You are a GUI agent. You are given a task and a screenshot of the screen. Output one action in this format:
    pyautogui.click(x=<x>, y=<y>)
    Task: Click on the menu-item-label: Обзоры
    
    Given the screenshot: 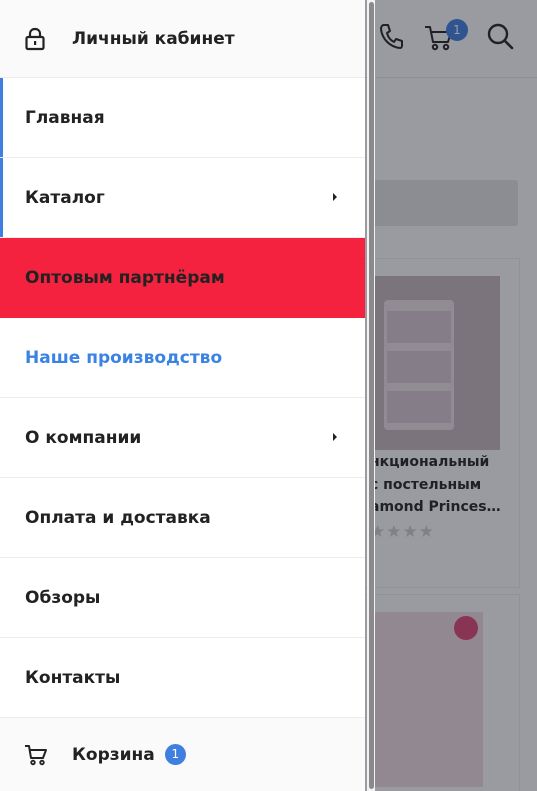 What is the action you would take?
    pyautogui.click(x=63, y=597)
    